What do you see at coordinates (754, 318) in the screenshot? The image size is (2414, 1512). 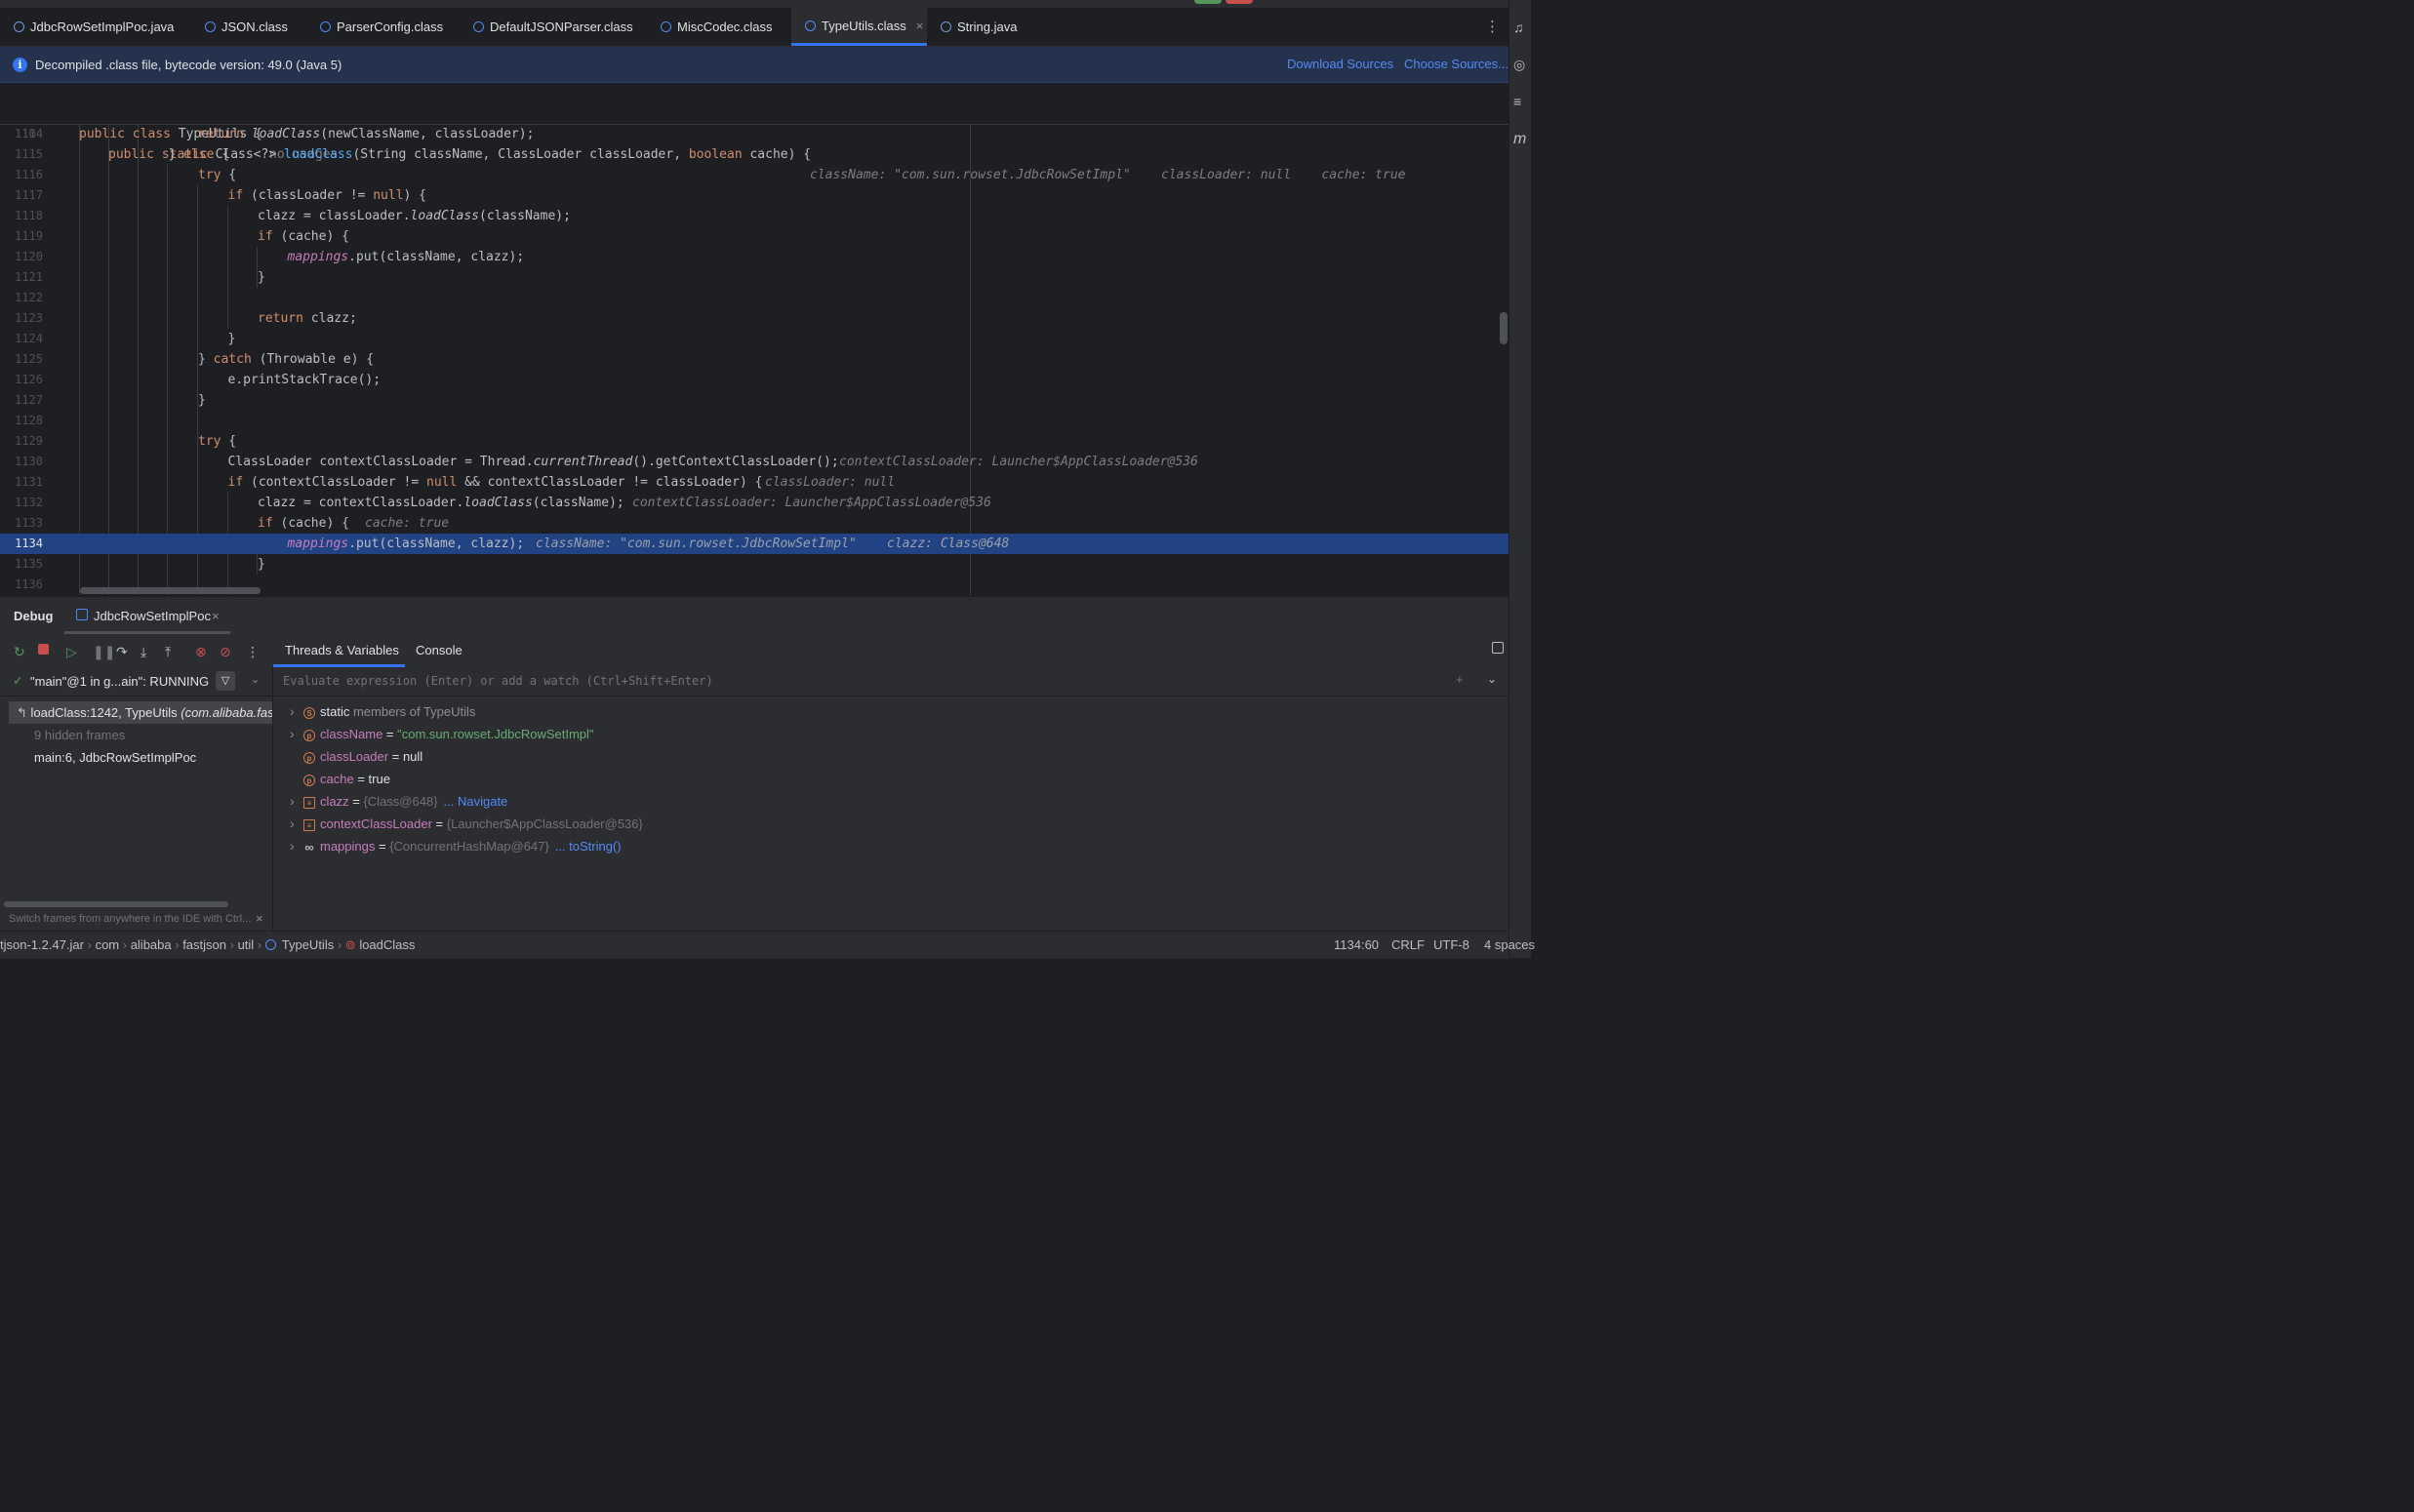 I see `code-line: 1123 return clazz;` at bounding box center [754, 318].